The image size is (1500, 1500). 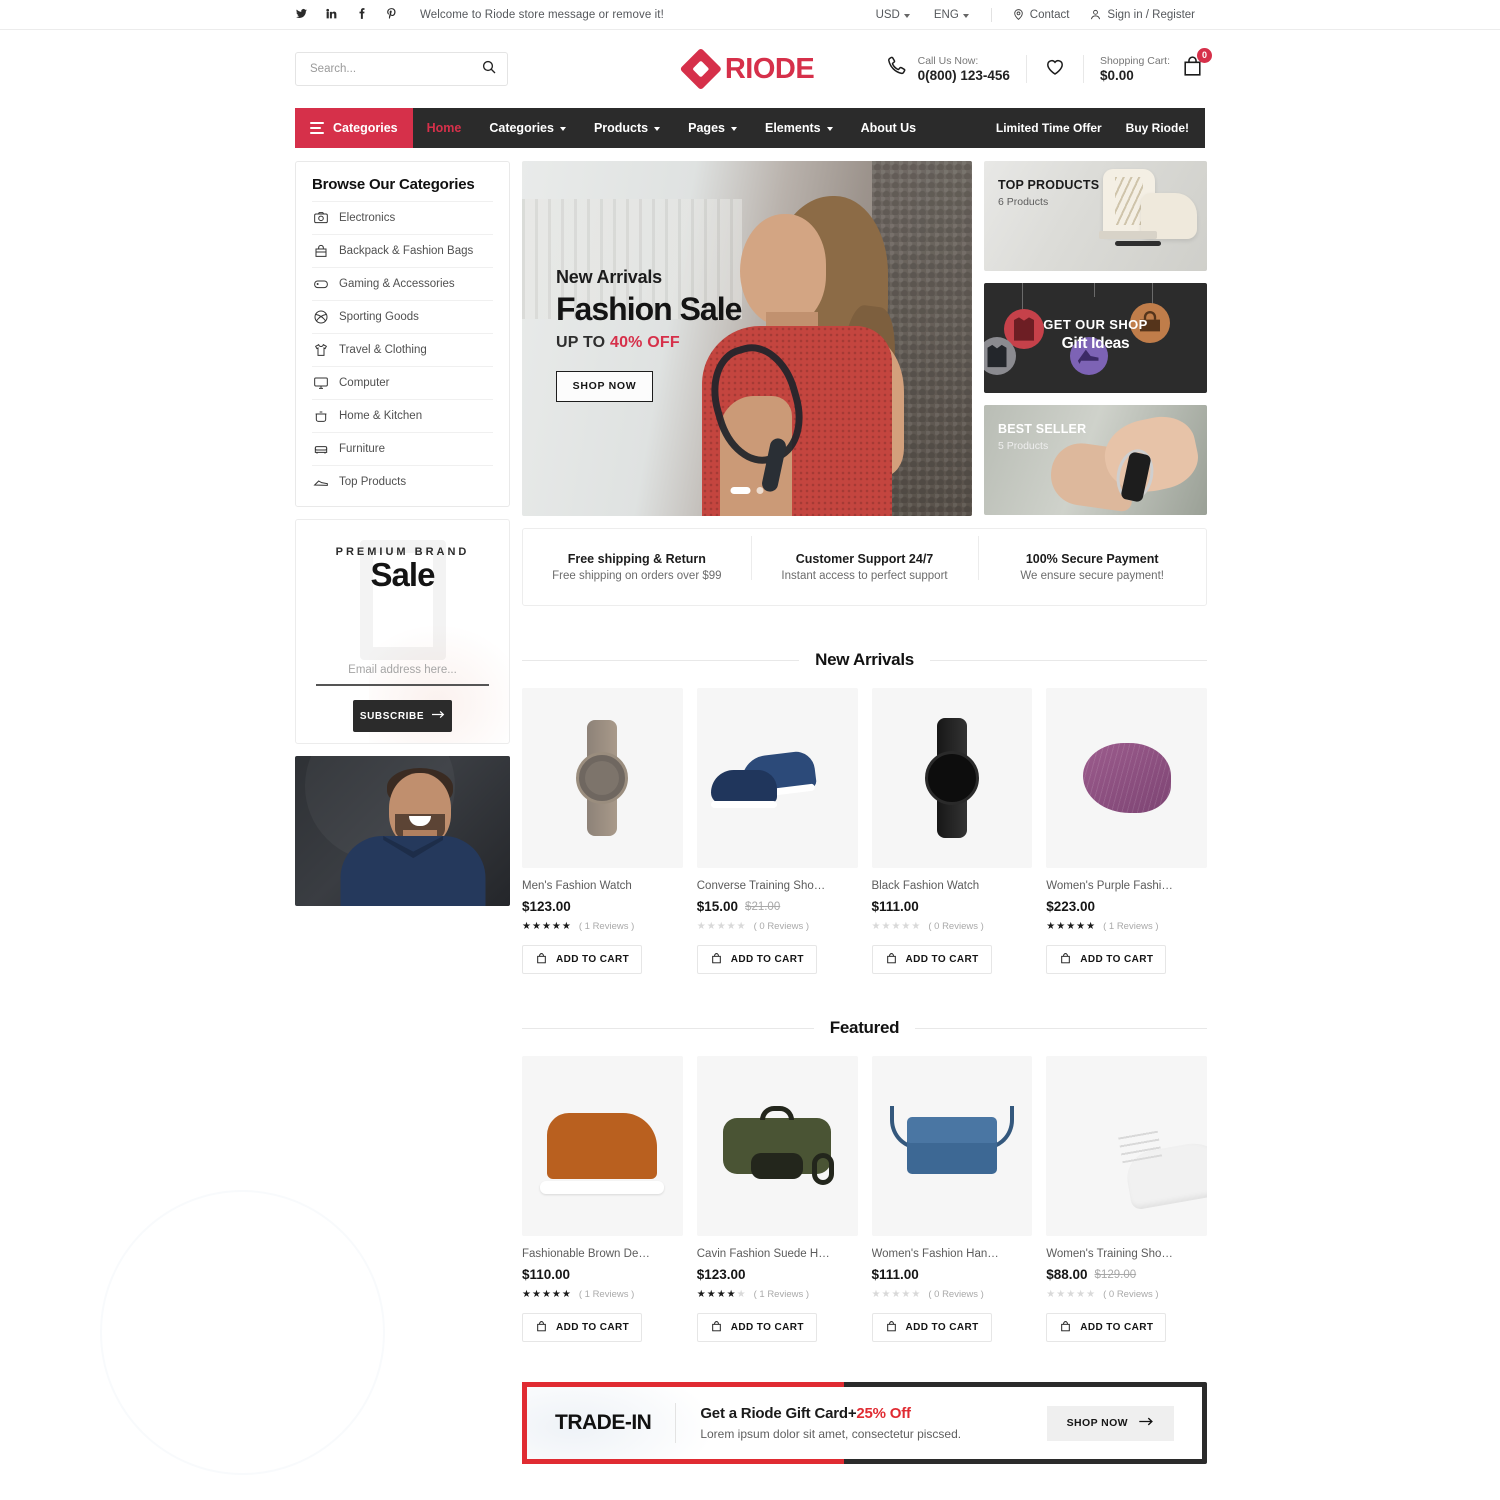 What do you see at coordinates (649, 309) in the screenshot?
I see `hero-title: Fashion Sale` at bounding box center [649, 309].